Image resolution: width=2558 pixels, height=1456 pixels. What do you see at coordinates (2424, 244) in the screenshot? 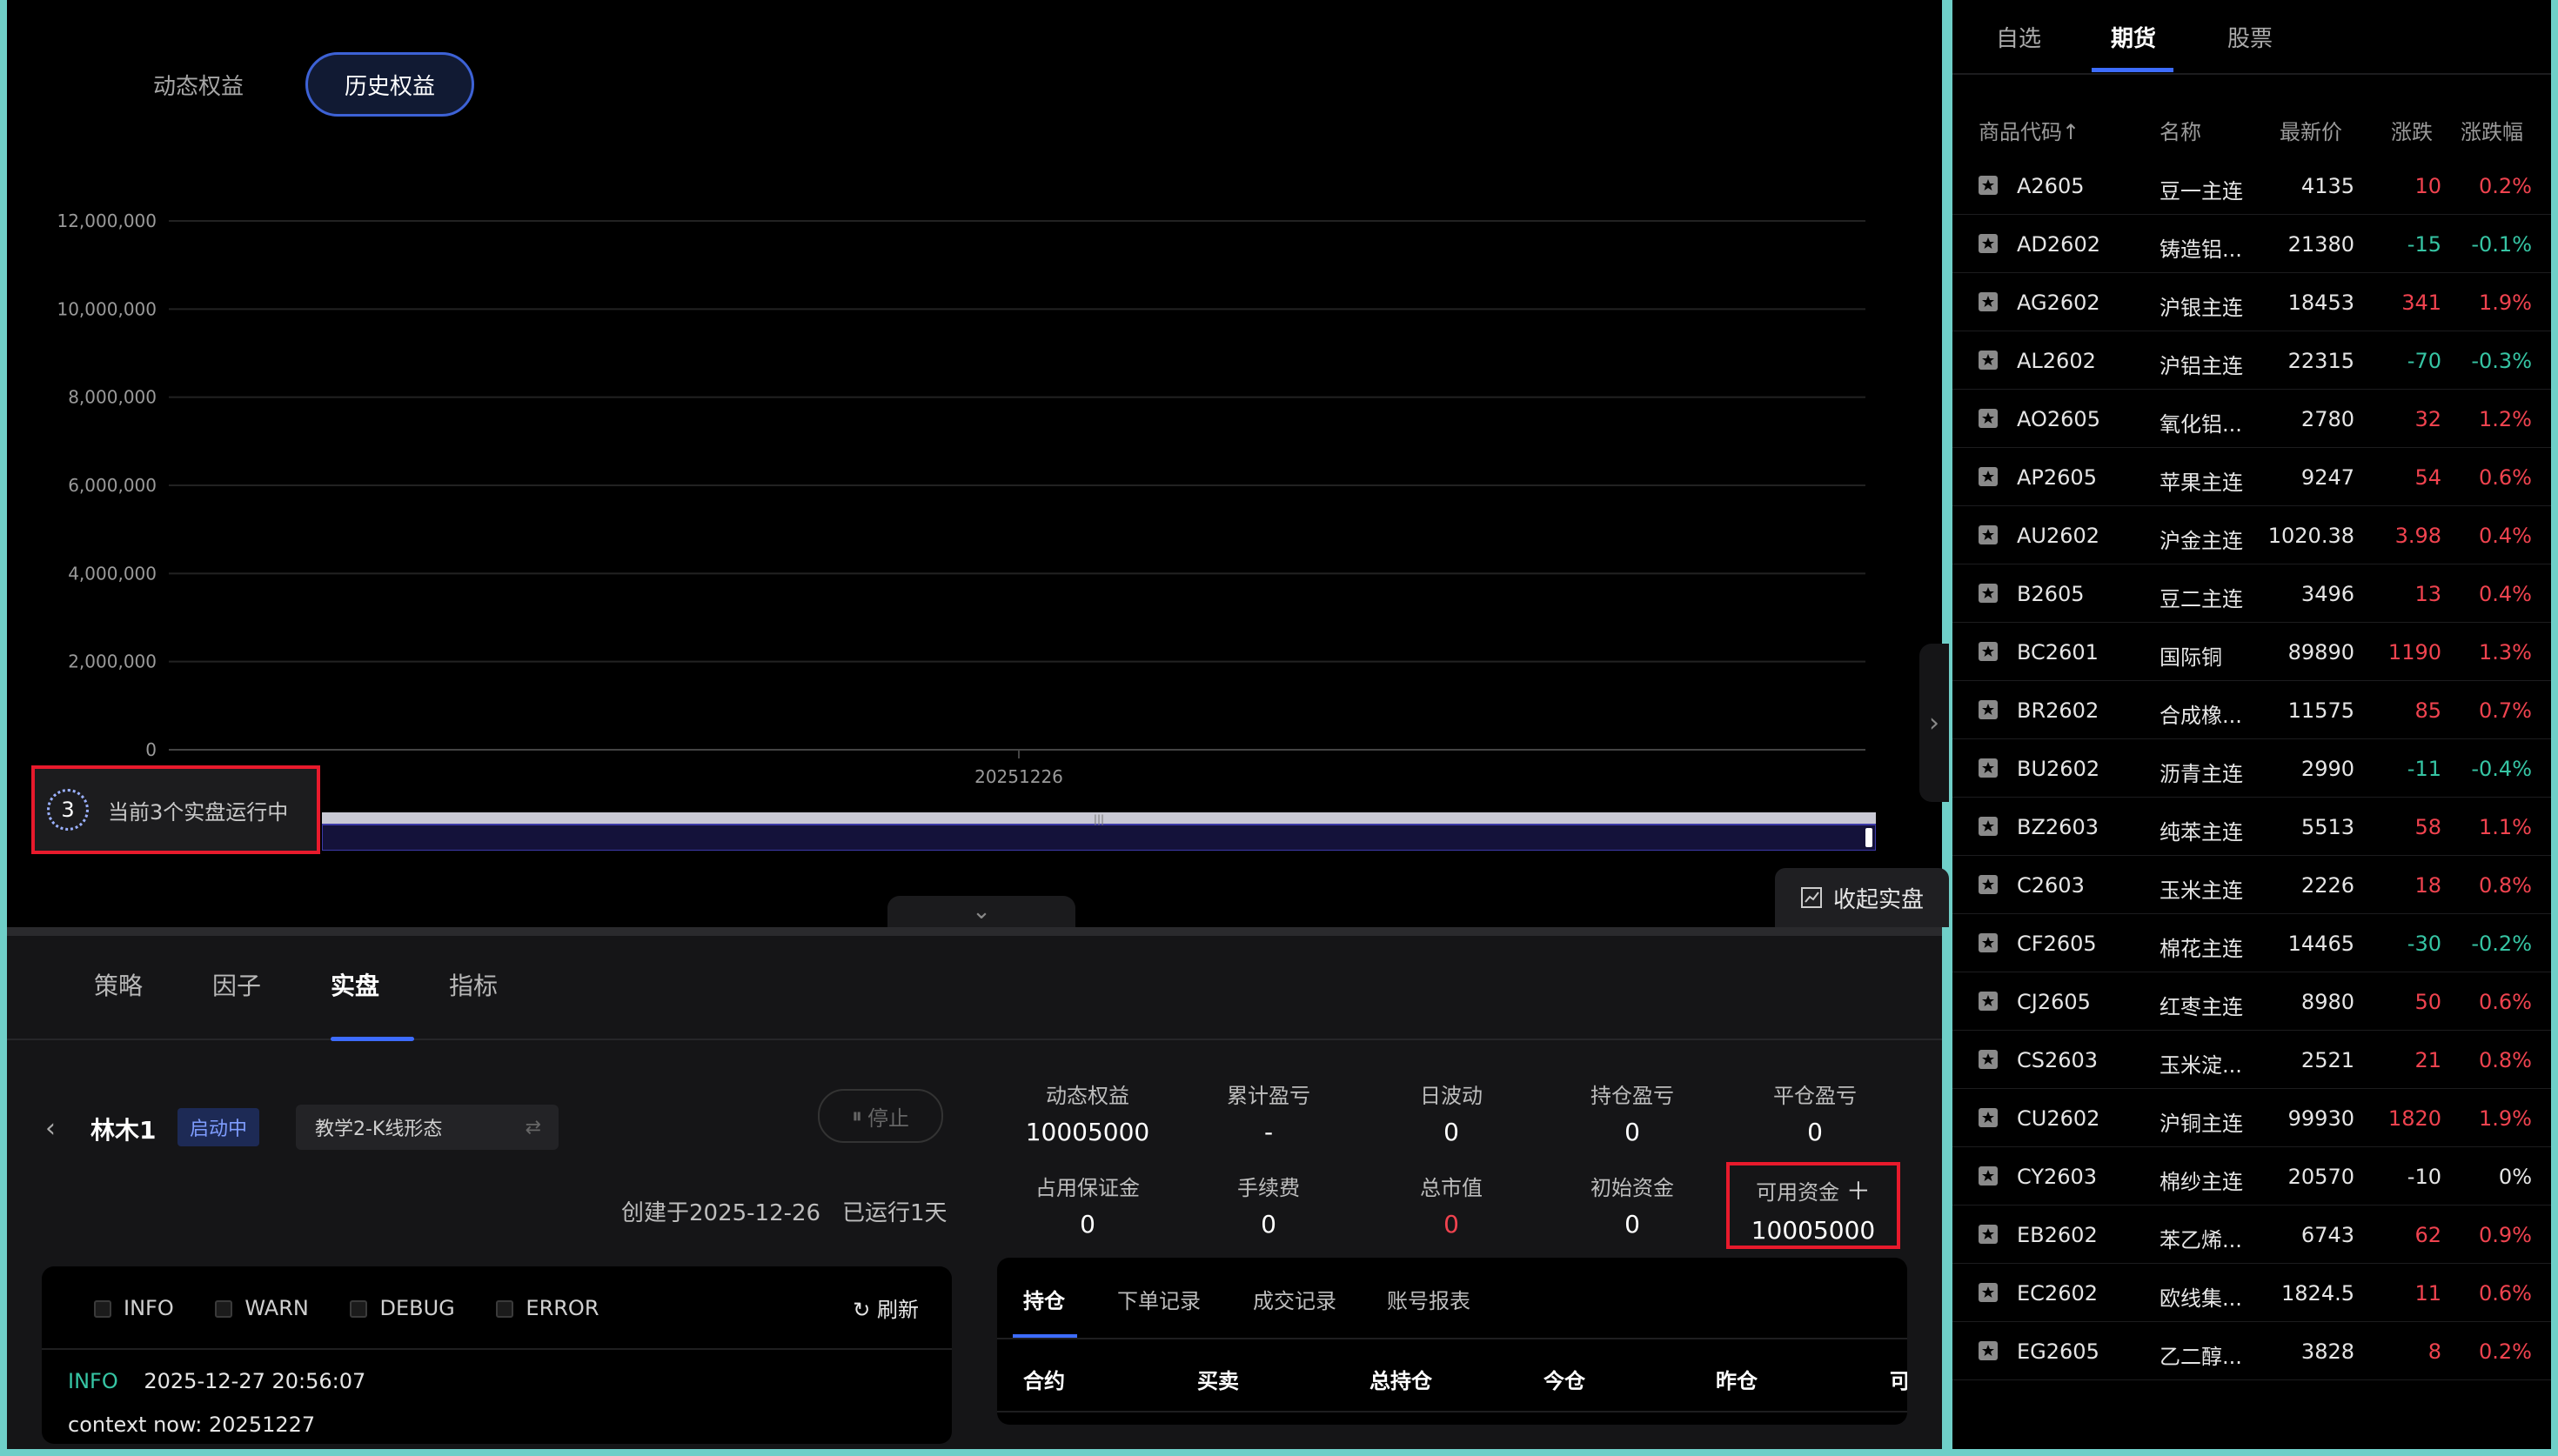
I see `change-cell: -15` at bounding box center [2424, 244].